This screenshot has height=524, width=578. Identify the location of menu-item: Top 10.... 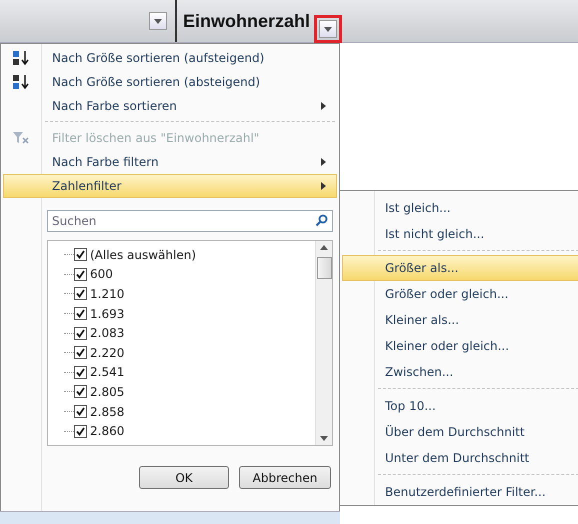
(460, 406).